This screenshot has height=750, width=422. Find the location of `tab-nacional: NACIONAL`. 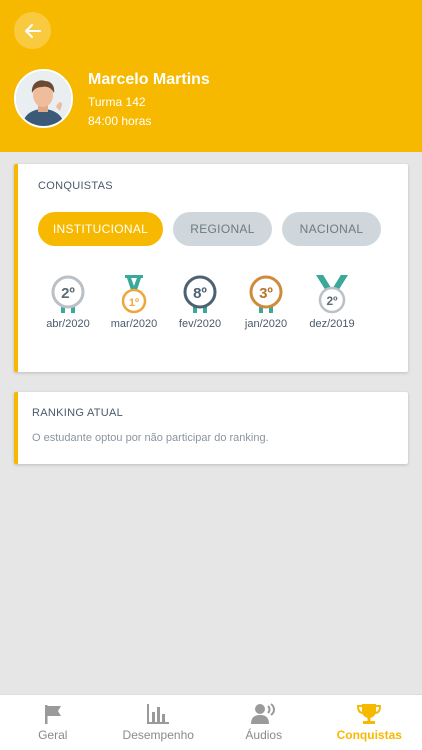

tab-nacional: NACIONAL is located at coordinates (331, 229).